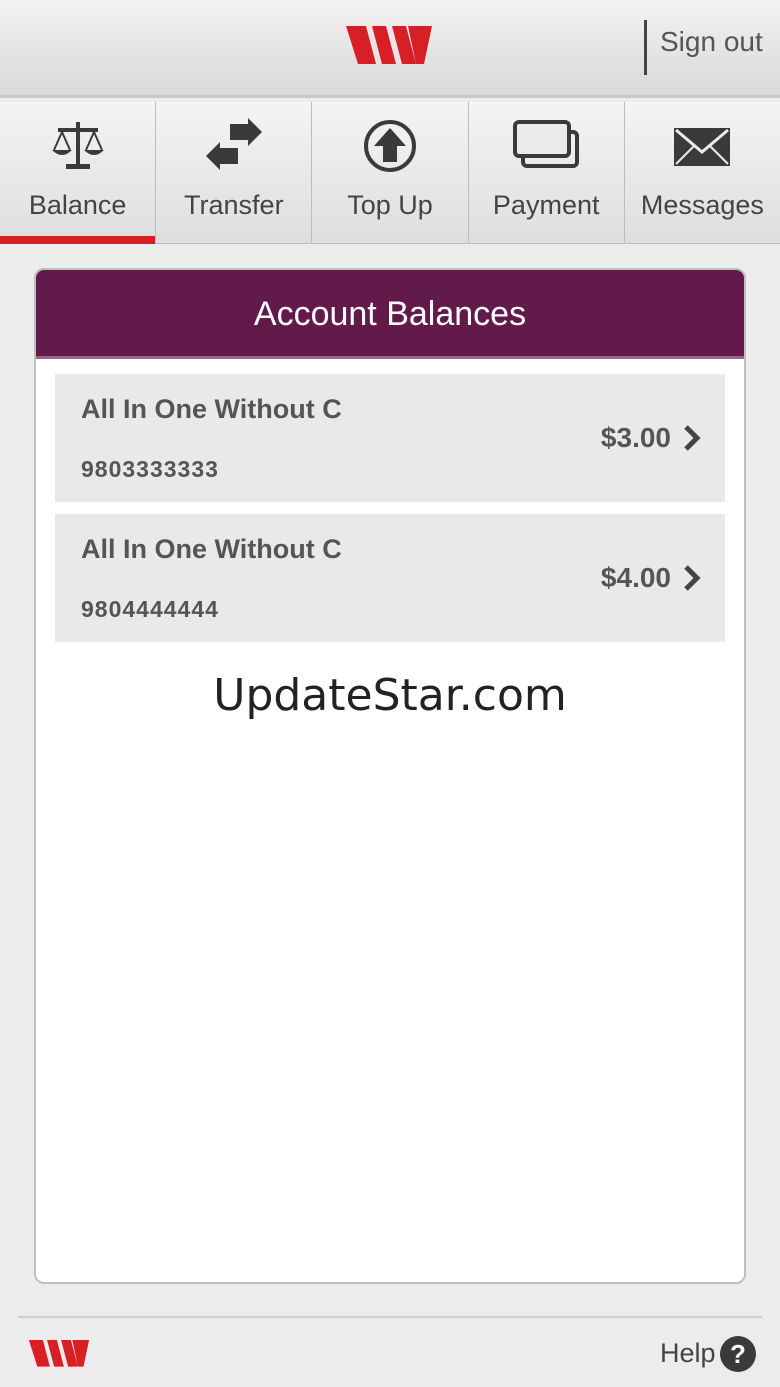 The height and width of the screenshot is (1387, 780). Describe the element at coordinates (77, 145) in the screenshot. I see `scales-icon` at that location.